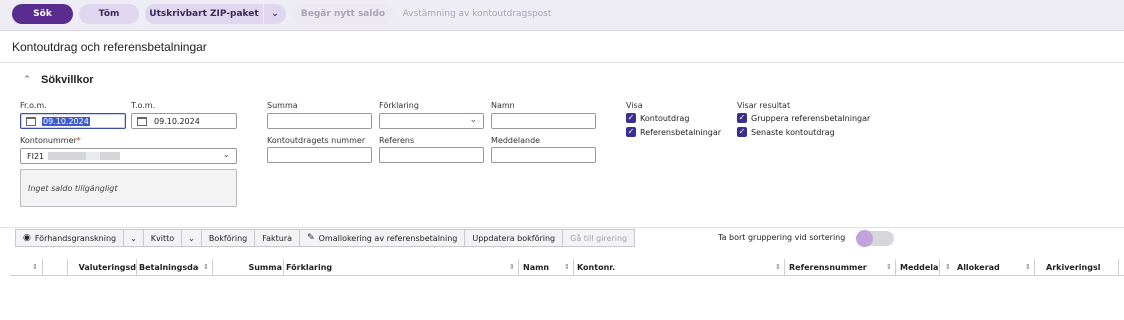 The image size is (1124, 320). Describe the element at coordinates (864, 238) in the screenshot. I see `toggle-knob` at that location.